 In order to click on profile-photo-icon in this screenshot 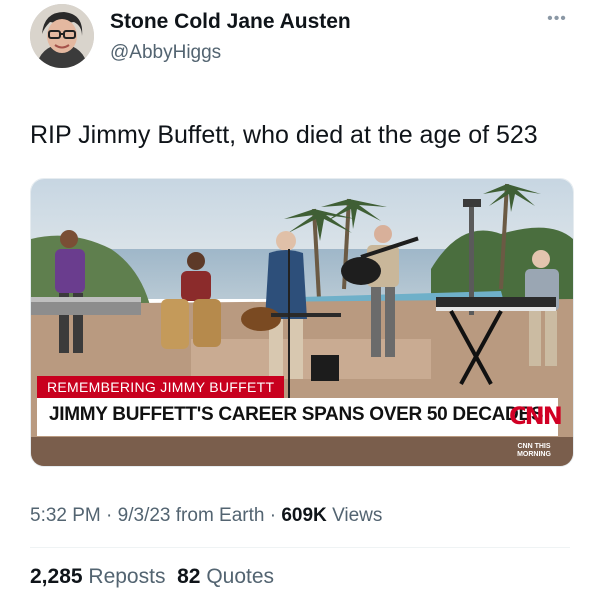, I will do `click(62, 36)`.